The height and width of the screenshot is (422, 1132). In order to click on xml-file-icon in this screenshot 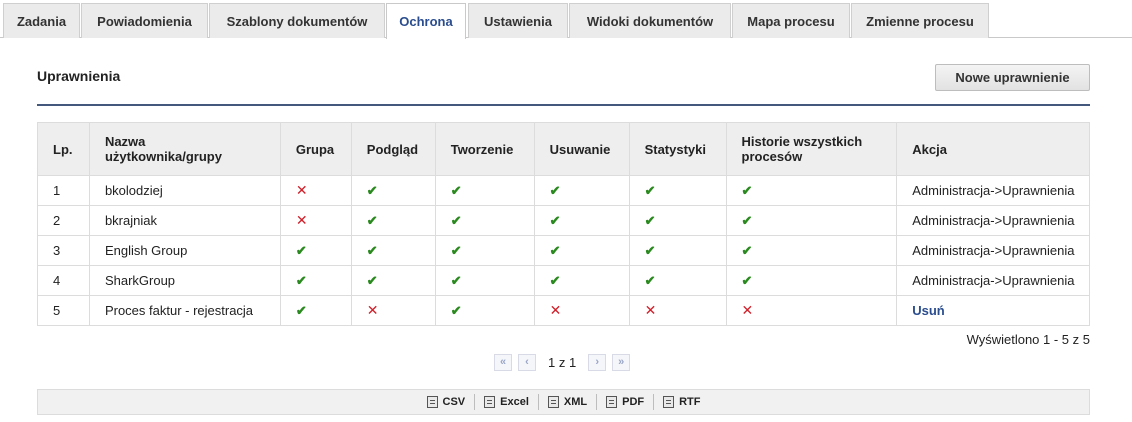, I will do `click(553, 402)`.